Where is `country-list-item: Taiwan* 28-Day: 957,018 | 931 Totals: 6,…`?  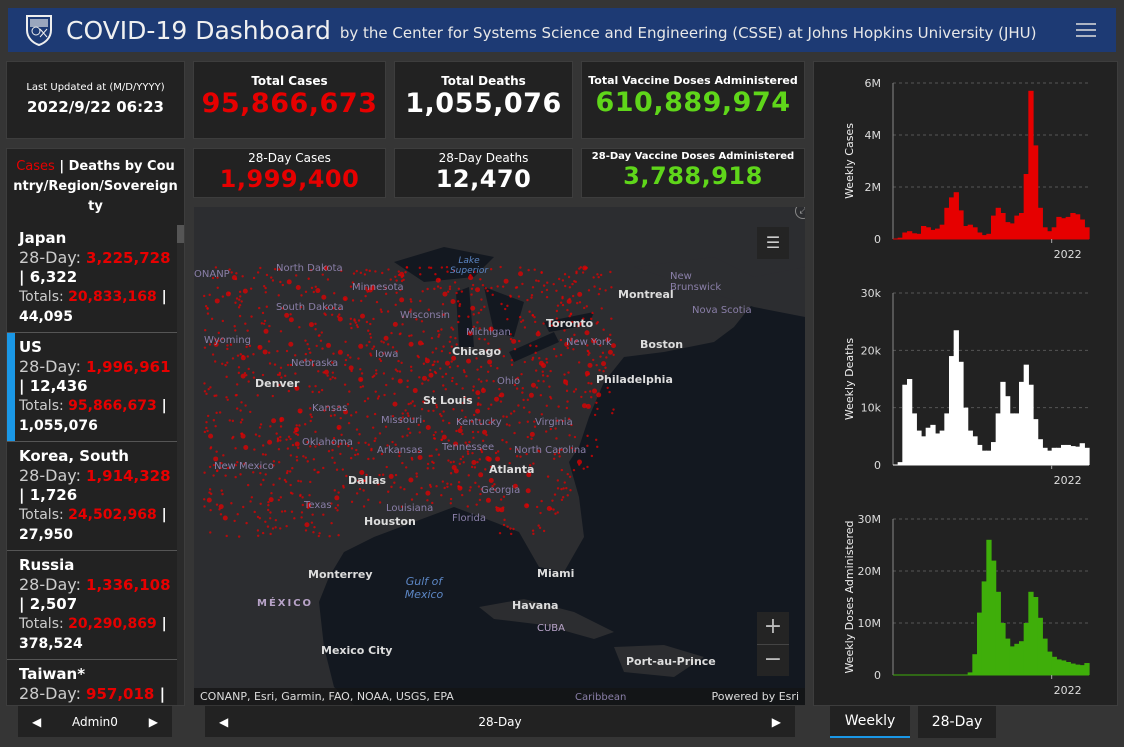 country-list-item: Taiwan* 28-Day: 957,018 | 931 Totals: 6,… is located at coordinates (92, 682).